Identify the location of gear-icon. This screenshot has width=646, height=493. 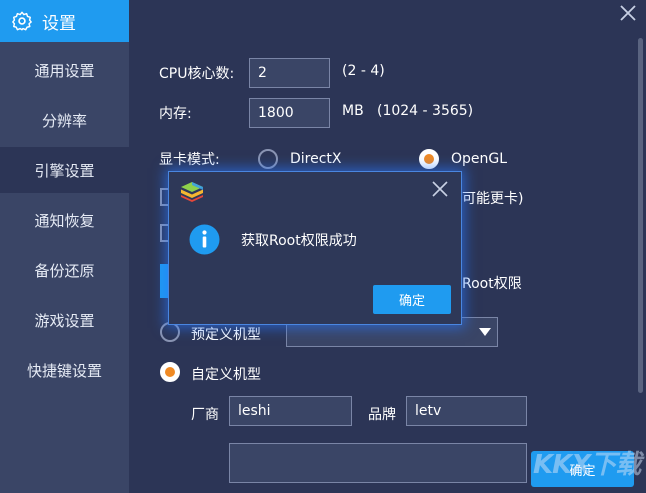
(22, 21).